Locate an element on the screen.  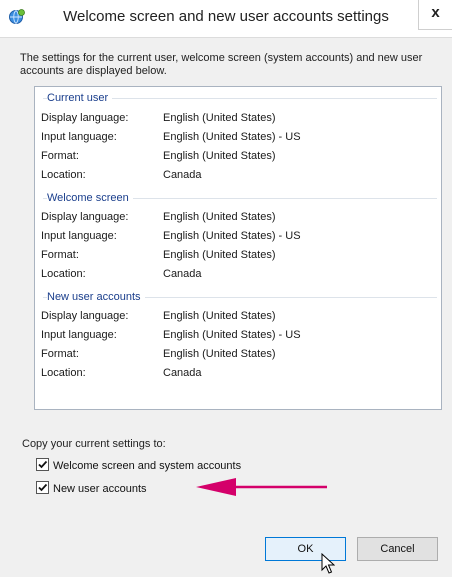
group-title: Current user is located at coordinates (80, 98).